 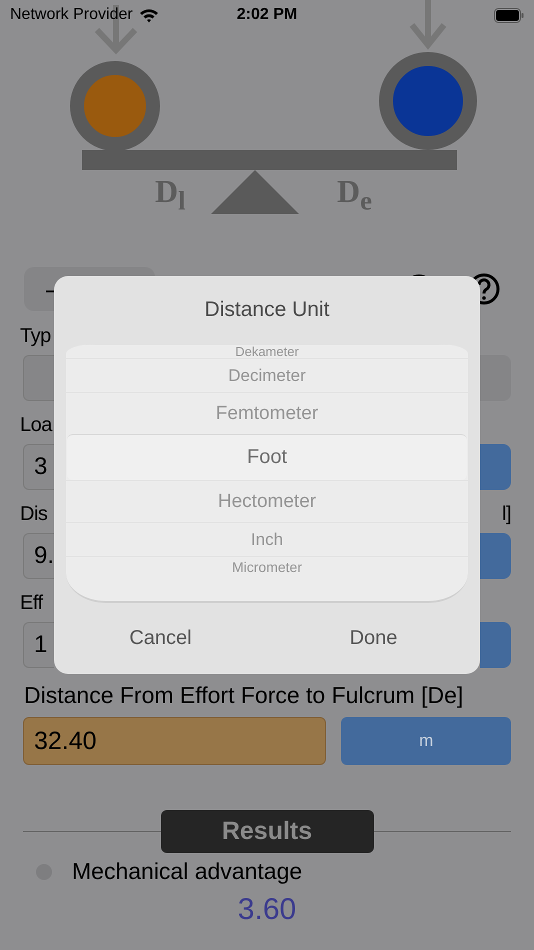 What do you see at coordinates (34, 514) in the screenshot?
I see `field-label: Dis` at bounding box center [34, 514].